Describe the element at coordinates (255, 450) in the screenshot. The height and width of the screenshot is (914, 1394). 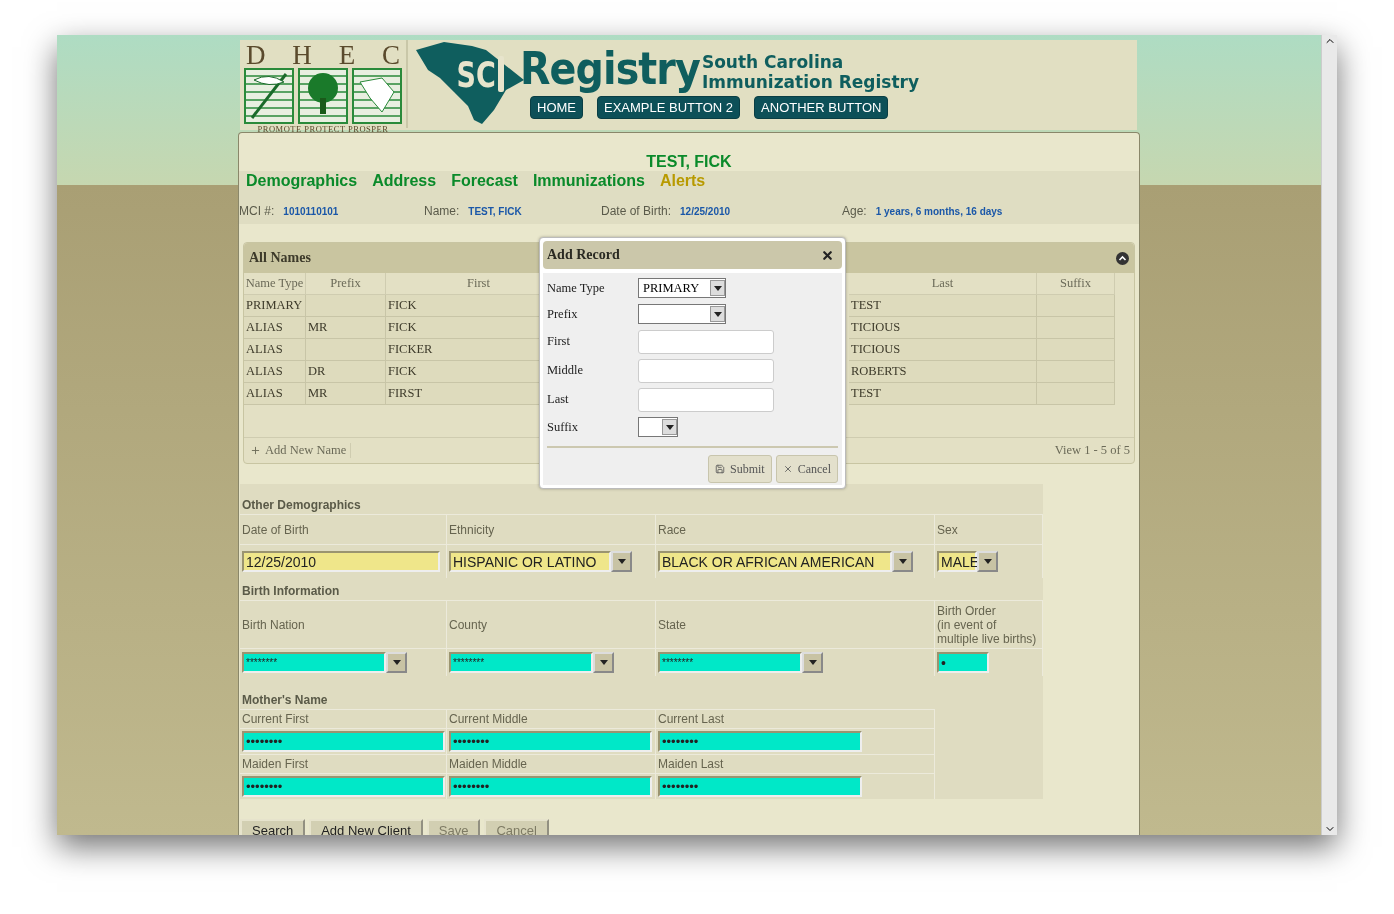
I see `plus-icon` at that location.